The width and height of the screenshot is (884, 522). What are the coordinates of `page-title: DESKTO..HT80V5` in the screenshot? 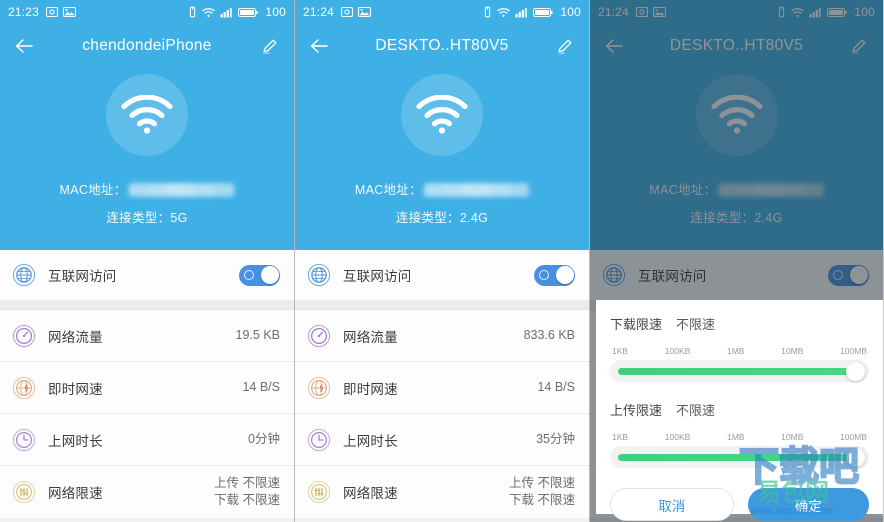 It's located at (442, 45).